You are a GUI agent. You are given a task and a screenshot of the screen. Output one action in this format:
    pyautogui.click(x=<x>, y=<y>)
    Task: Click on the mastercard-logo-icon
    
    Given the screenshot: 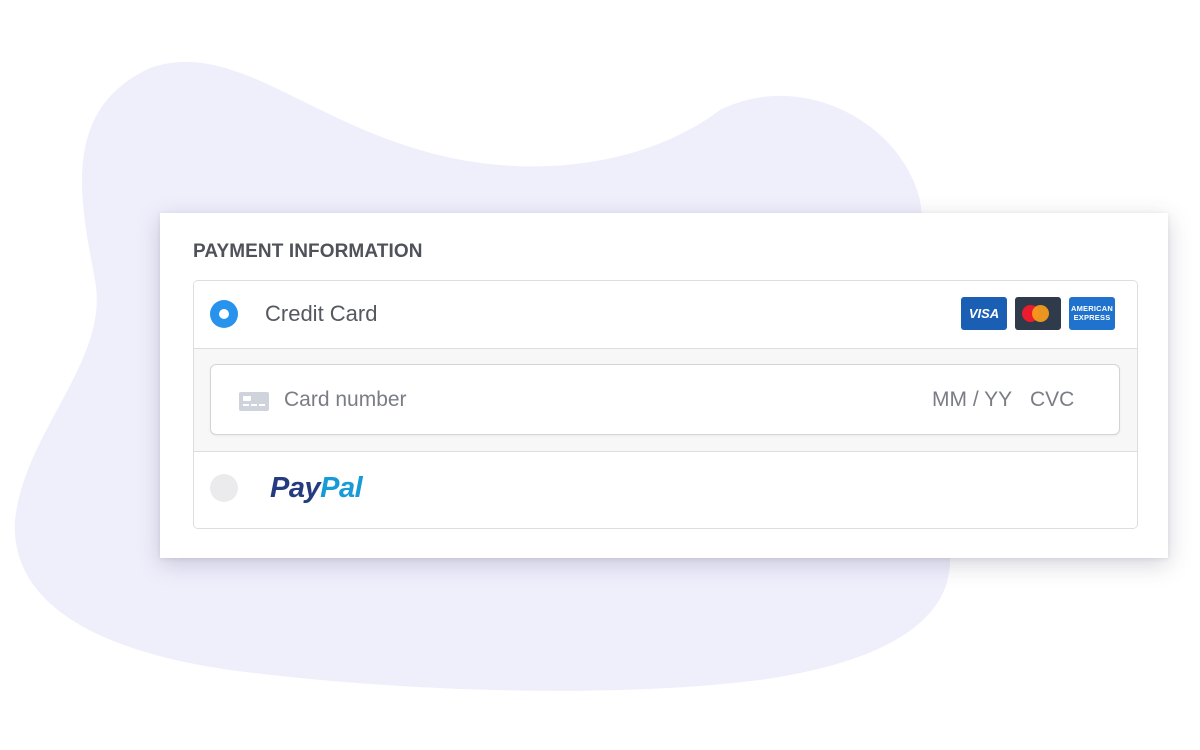 What is the action you would take?
    pyautogui.click(x=1038, y=313)
    